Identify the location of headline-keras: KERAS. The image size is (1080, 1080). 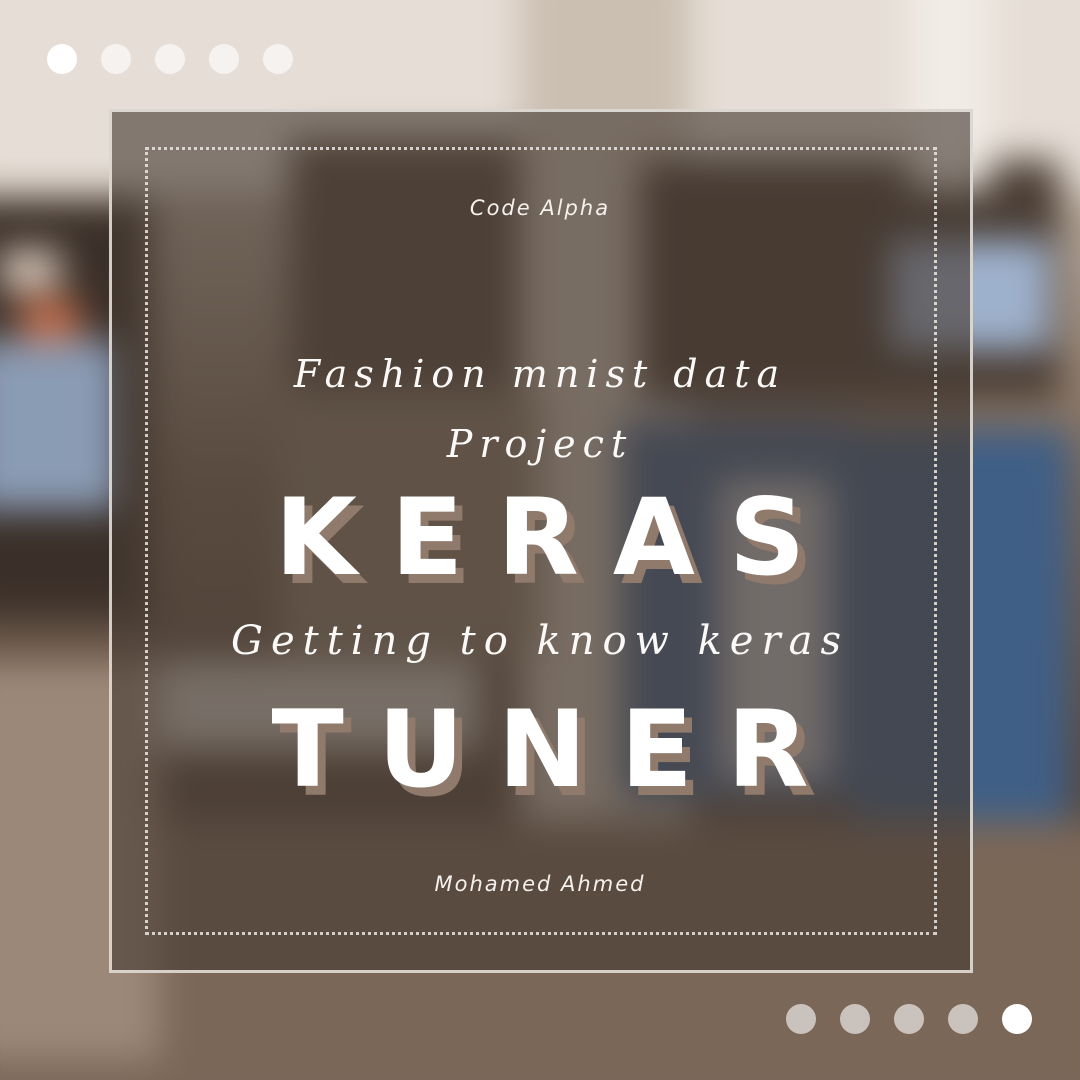
(557, 537).